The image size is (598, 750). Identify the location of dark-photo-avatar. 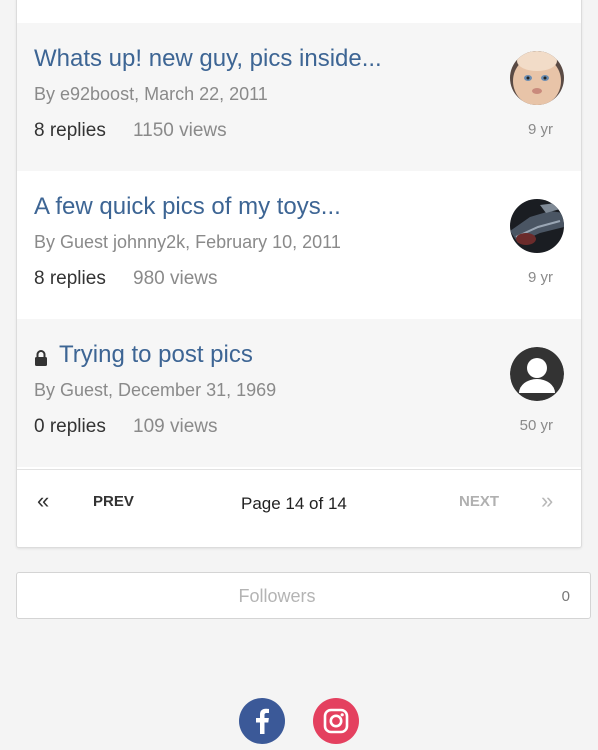
(537, 226).